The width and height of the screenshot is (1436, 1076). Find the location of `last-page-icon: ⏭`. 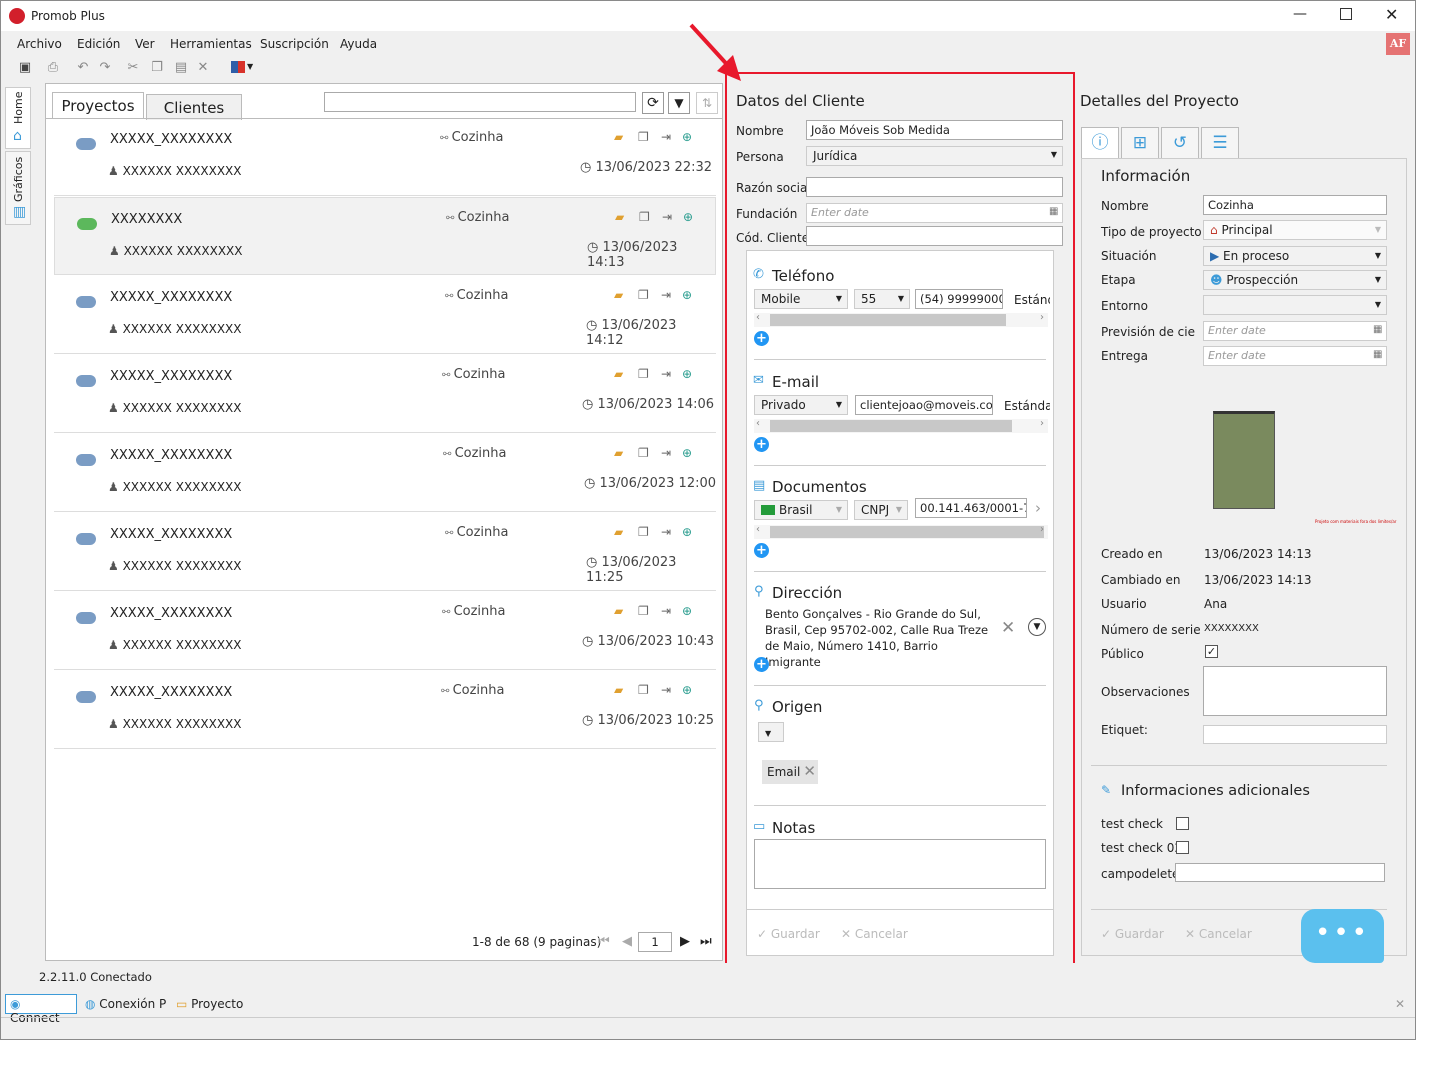

last-page-icon: ⏭ is located at coordinates (706, 941).